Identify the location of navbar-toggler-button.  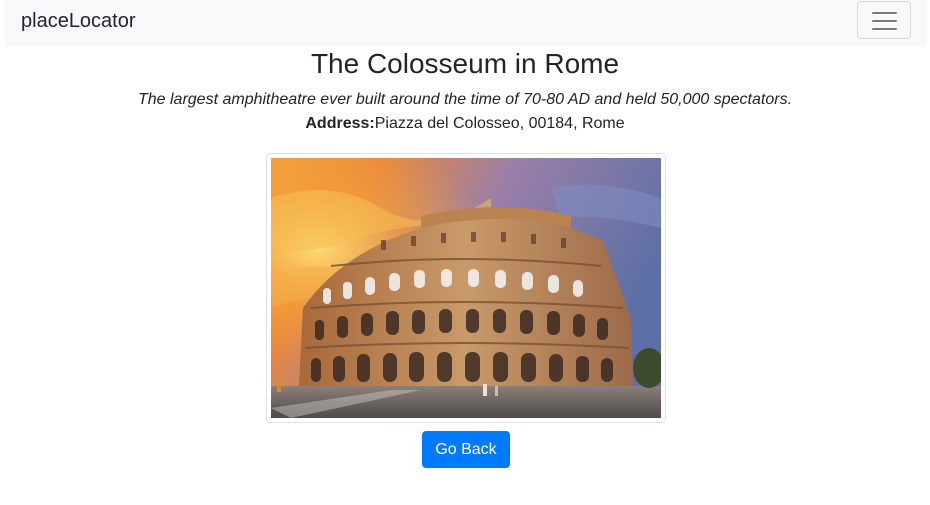
(884, 20).